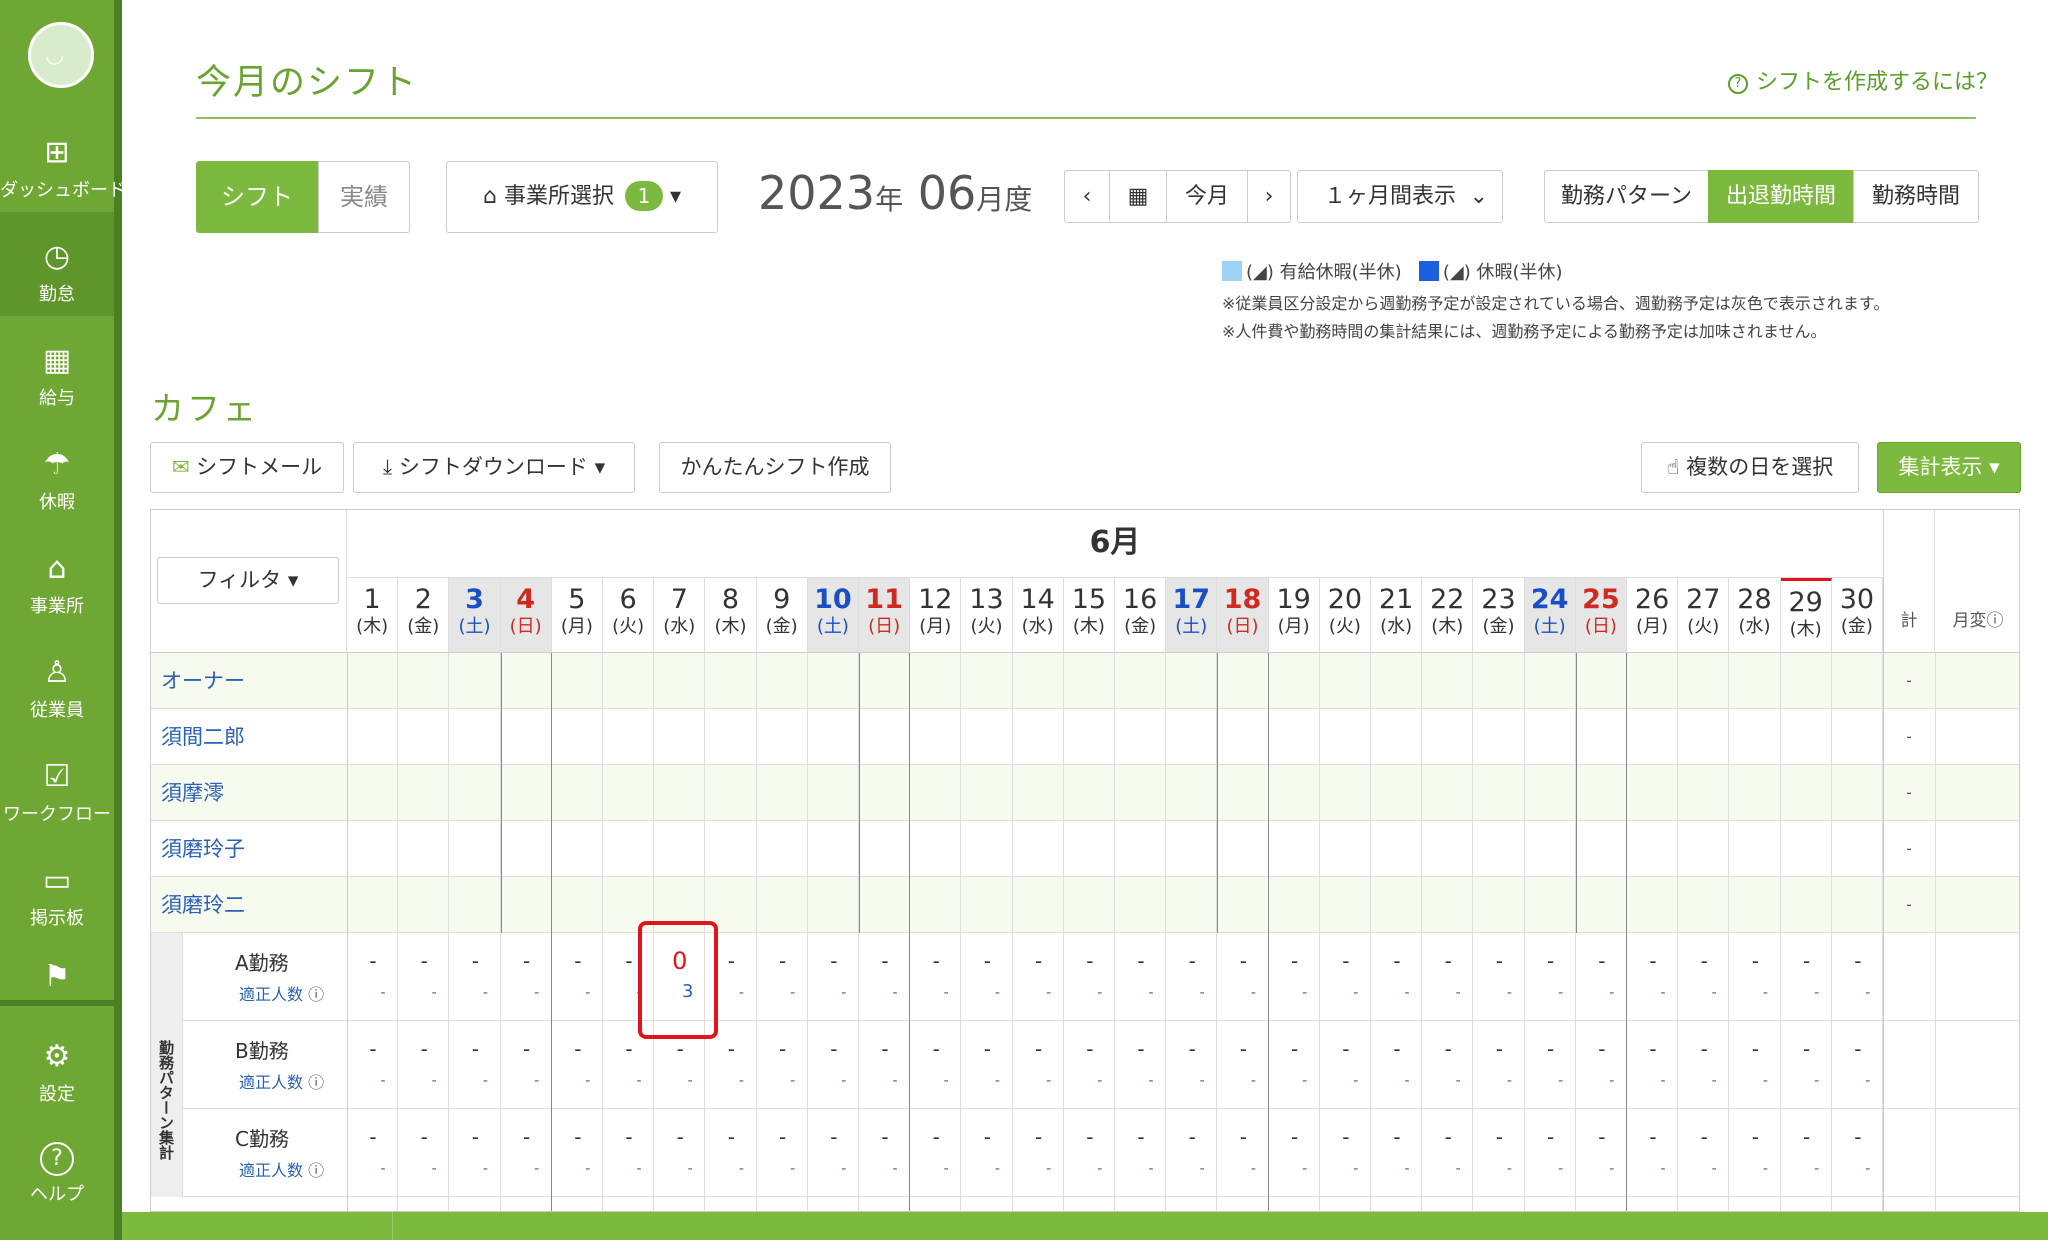  Describe the element at coordinates (387, 467) in the screenshot. I see `download-icon: ⤓` at that location.